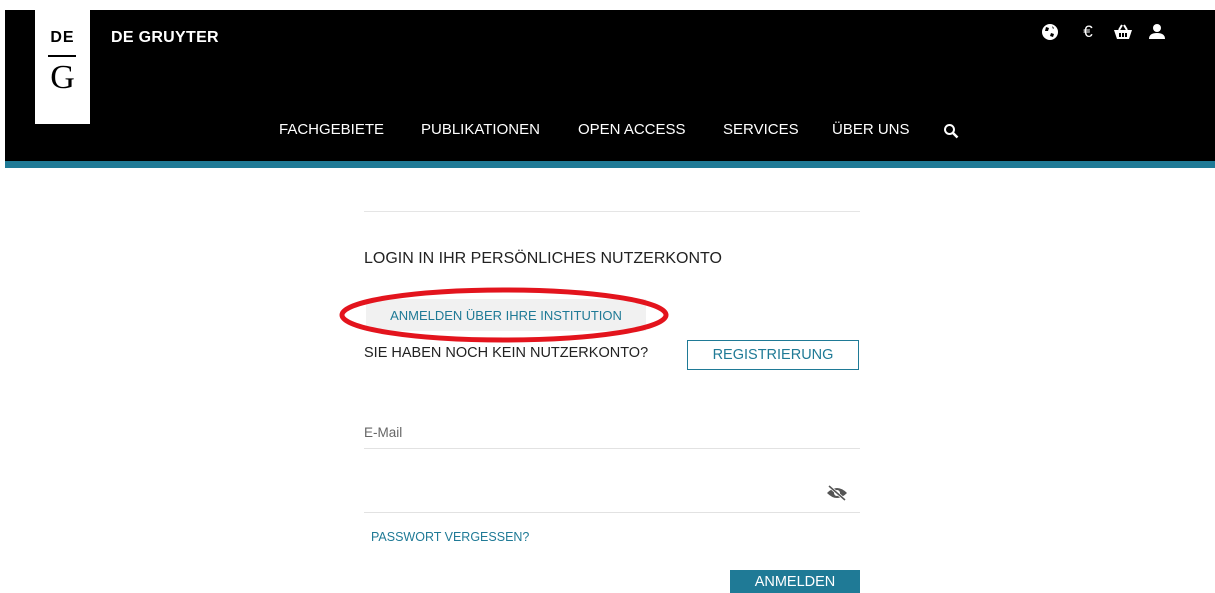 This screenshot has width=1215, height=593. I want to click on no-account-text: SIE HABEN NOCH KEIN NUTZERKONTO?, so click(506, 353).